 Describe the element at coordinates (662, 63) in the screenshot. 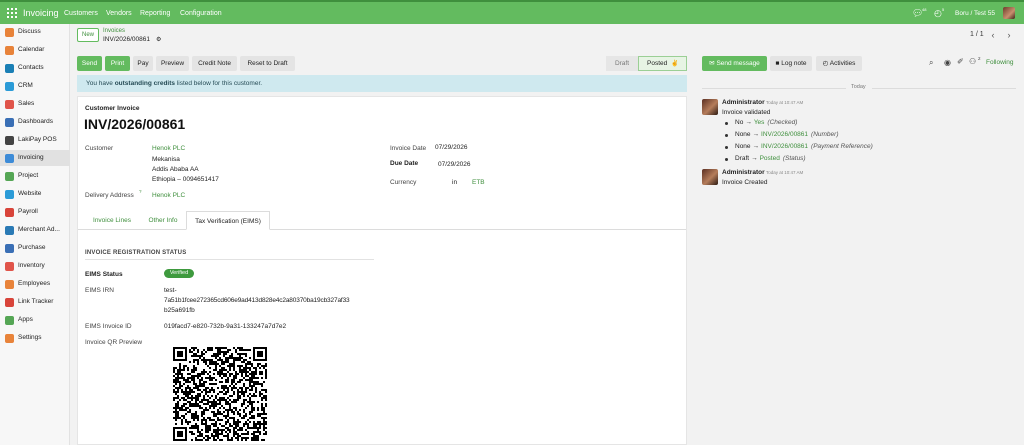

I see `status-posted: Posted ✌` at that location.